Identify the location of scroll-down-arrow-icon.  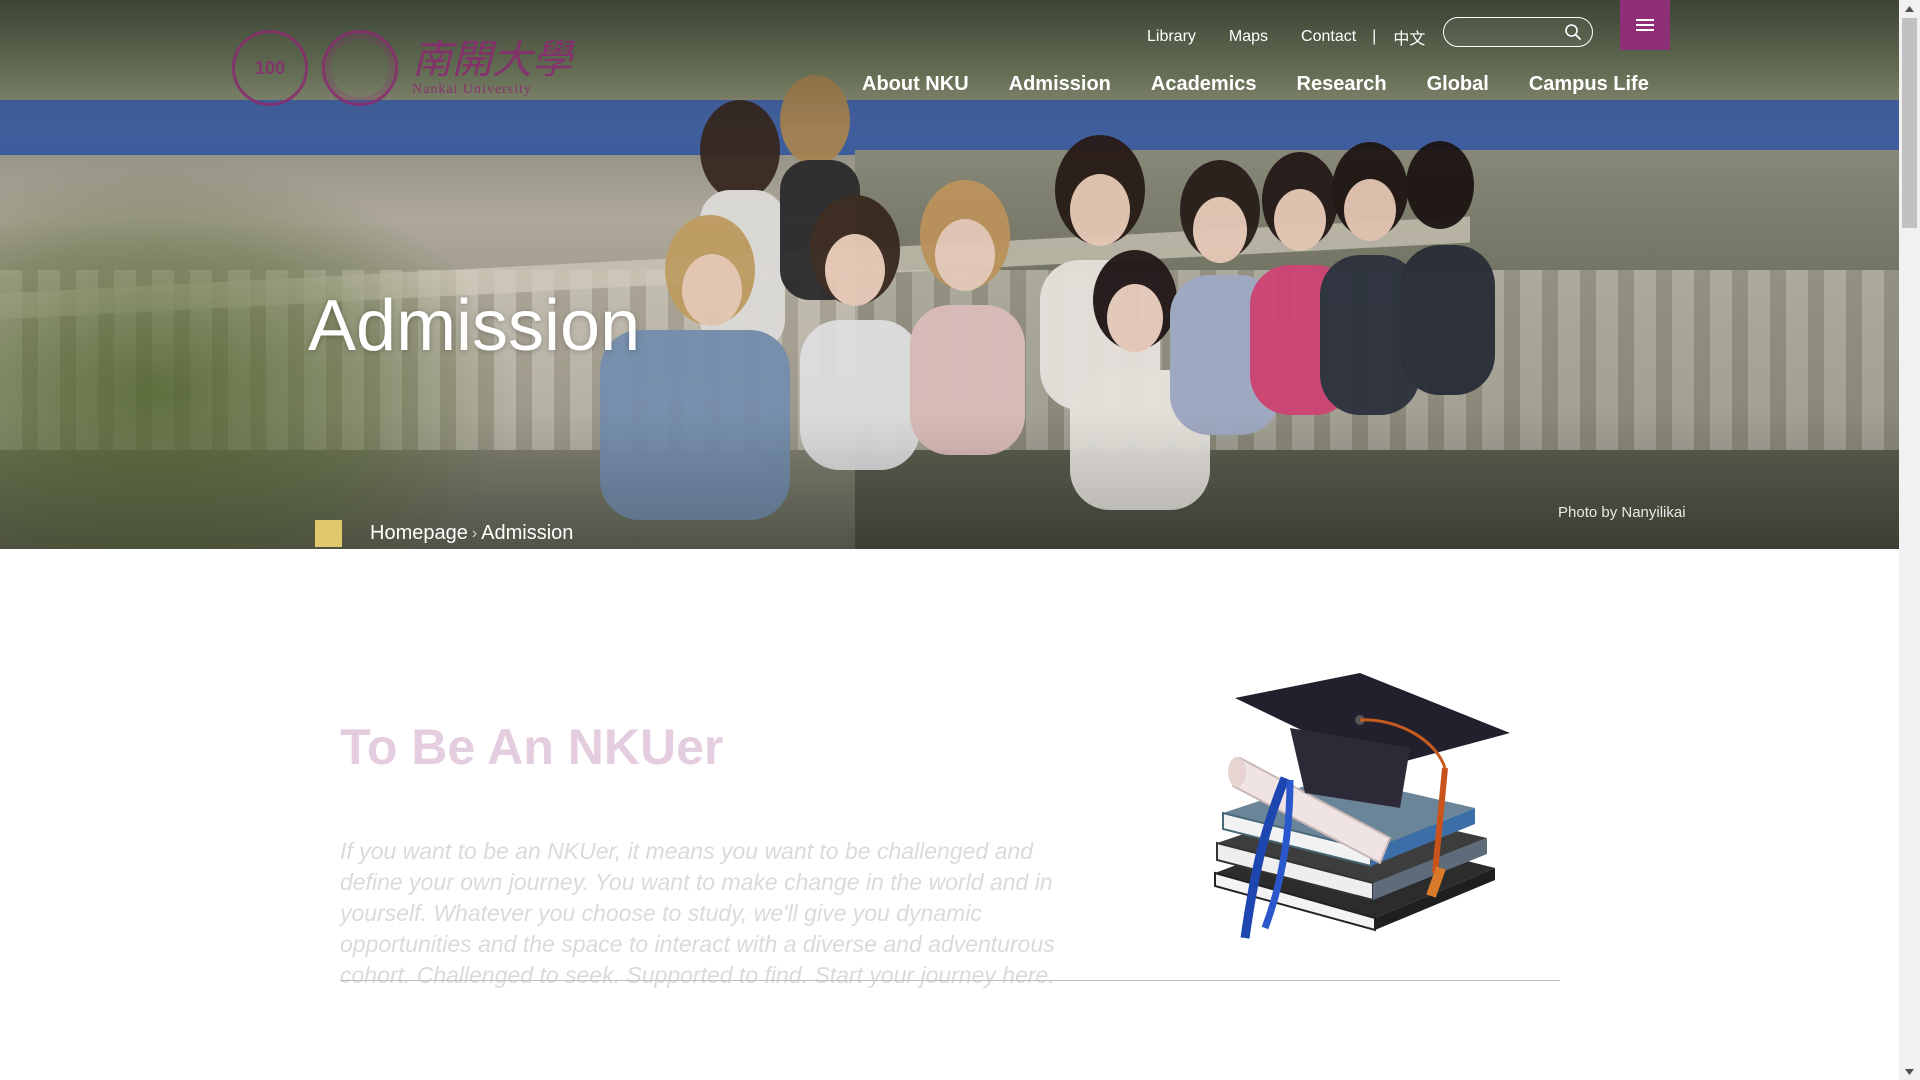
(1909, 1071).